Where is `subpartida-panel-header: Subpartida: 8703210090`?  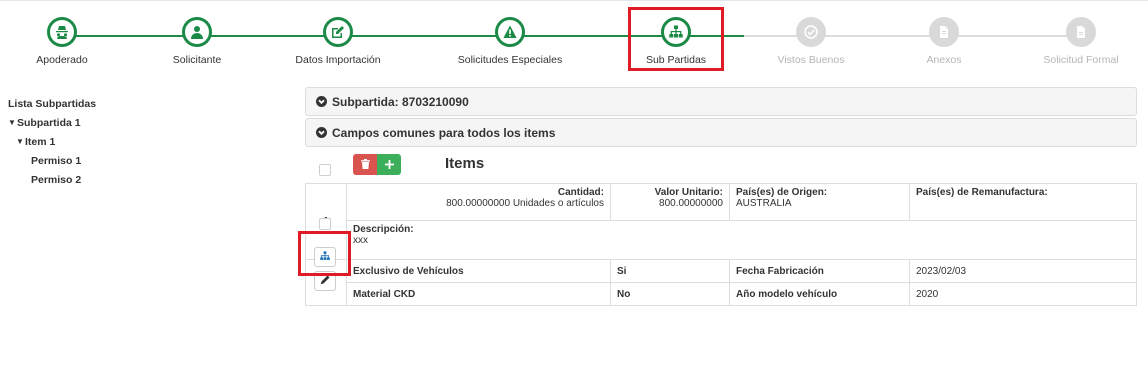
subpartida-panel-header: Subpartida: 8703210090 is located at coordinates (721, 101).